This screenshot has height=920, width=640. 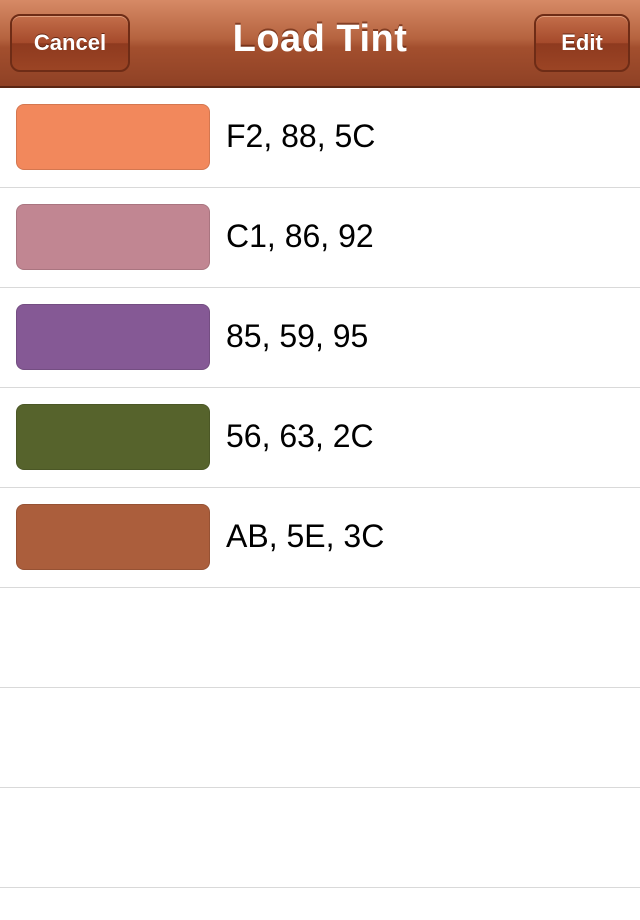 I want to click on tint-value-label: C1, 86, 92, so click(x=300, y=236).